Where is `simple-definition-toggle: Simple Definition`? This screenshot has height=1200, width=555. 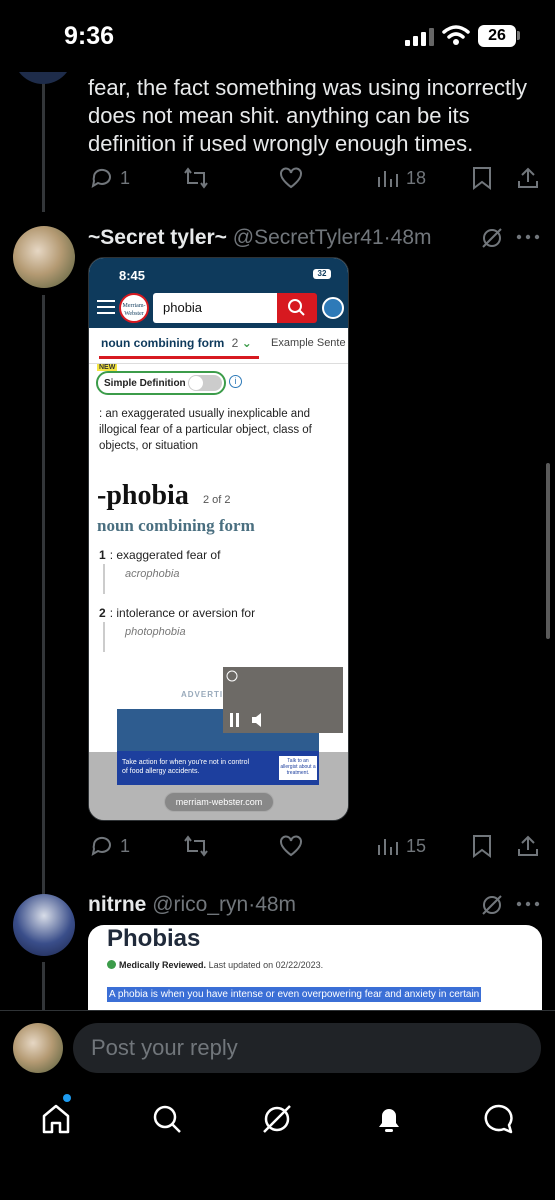
simple-definition-toggle: Simple Definition is located at coordinates (161, 383).